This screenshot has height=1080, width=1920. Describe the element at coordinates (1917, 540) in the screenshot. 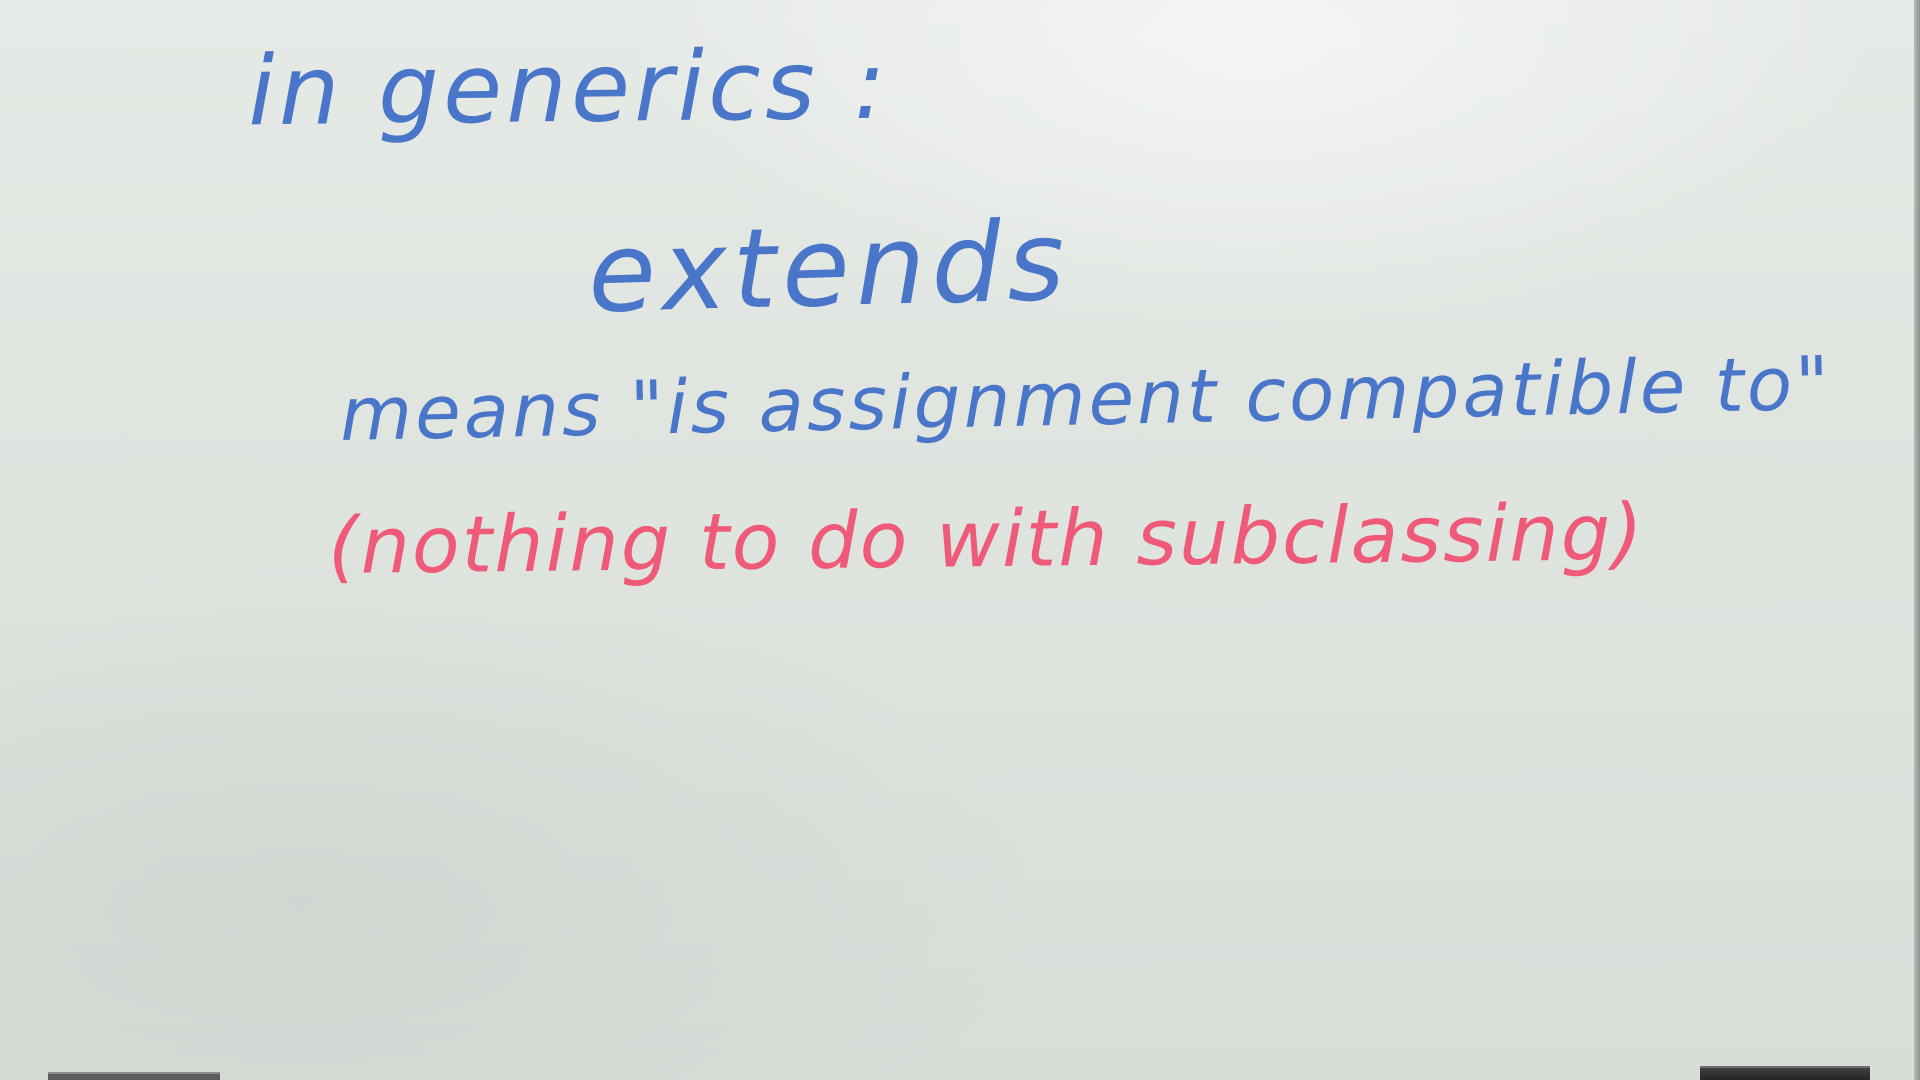

I see `board-frame-edge` at that location.